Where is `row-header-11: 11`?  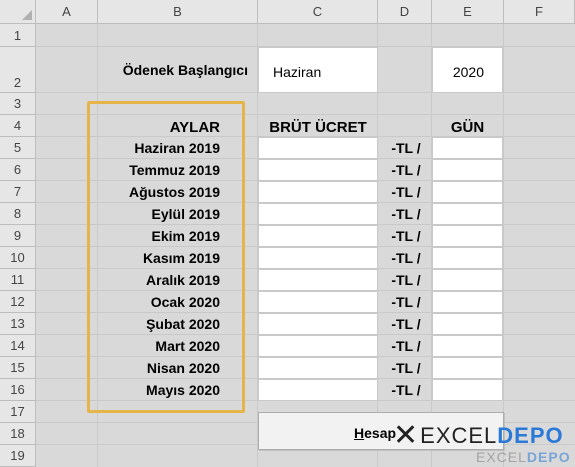
row-header-11: 11 is located at coordinates (18, 280).